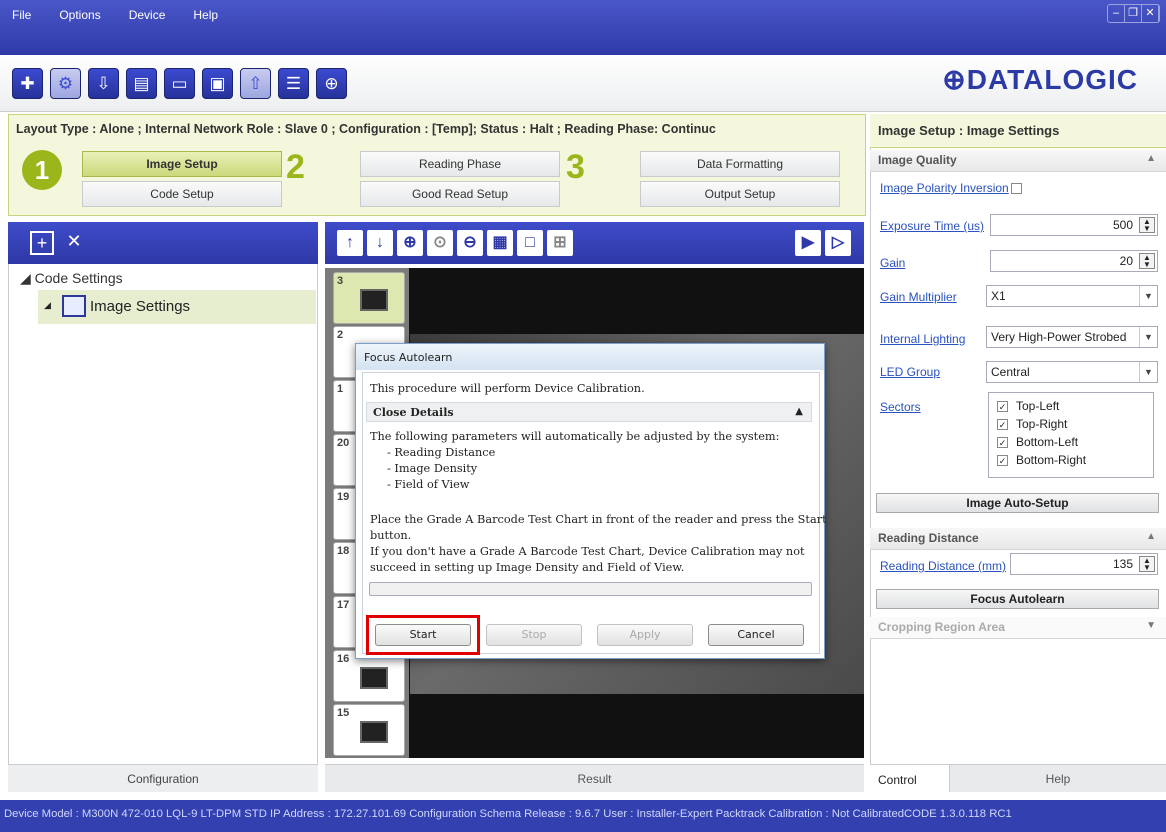 Image resolution: width=1166 pixels, height=832 pixels. Describe the element at coordinates (350, 243) in the screenshot. I see `arrow-up-icon: ↑` at that location.